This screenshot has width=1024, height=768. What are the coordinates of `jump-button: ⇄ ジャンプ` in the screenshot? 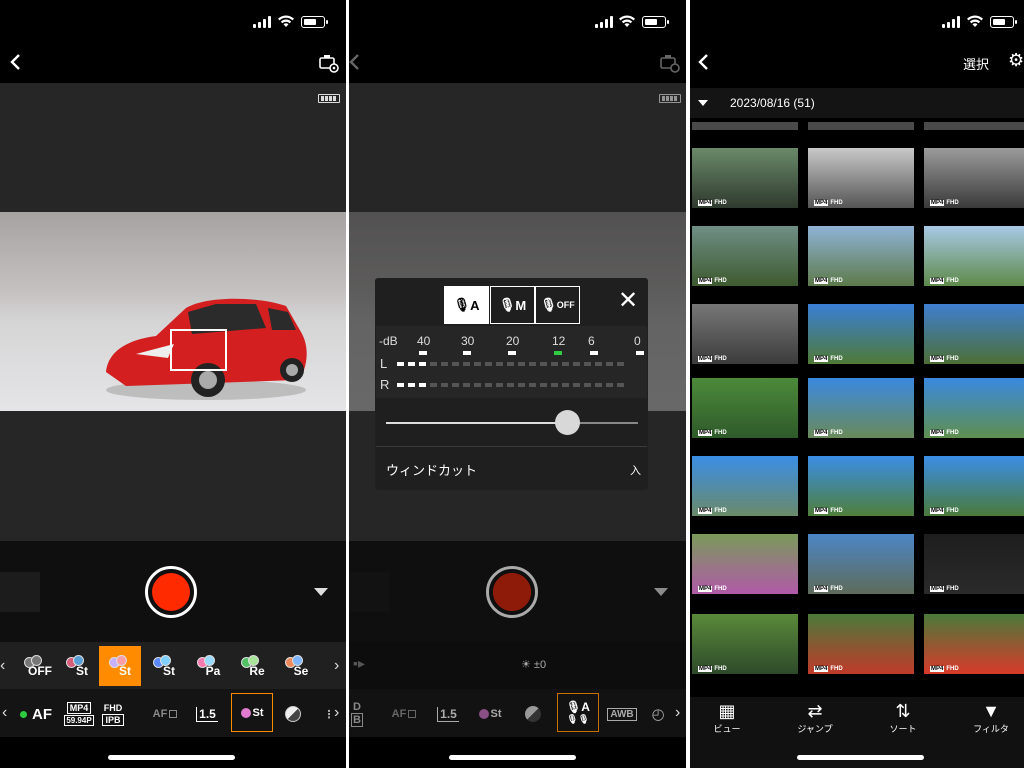 It's located at (815, 717).